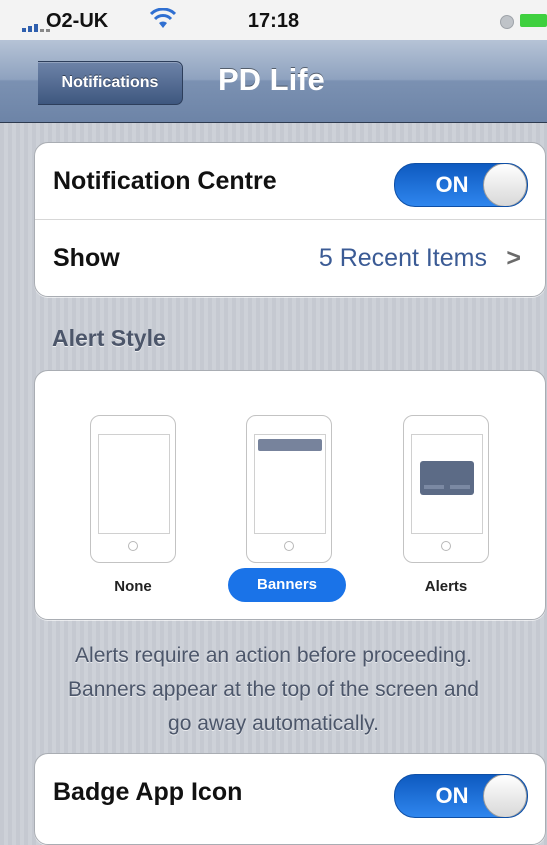 The width and height of the screenshot is (547, 845). What do you see at coordinates (133, 586) in the screenshot?
I see `alert-option-none-label: None` at bounding box center [133, 586].